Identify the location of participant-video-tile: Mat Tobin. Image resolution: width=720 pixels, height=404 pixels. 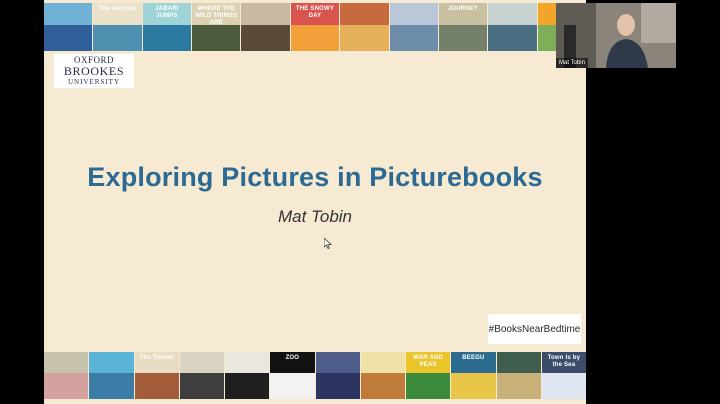
(616, 35).